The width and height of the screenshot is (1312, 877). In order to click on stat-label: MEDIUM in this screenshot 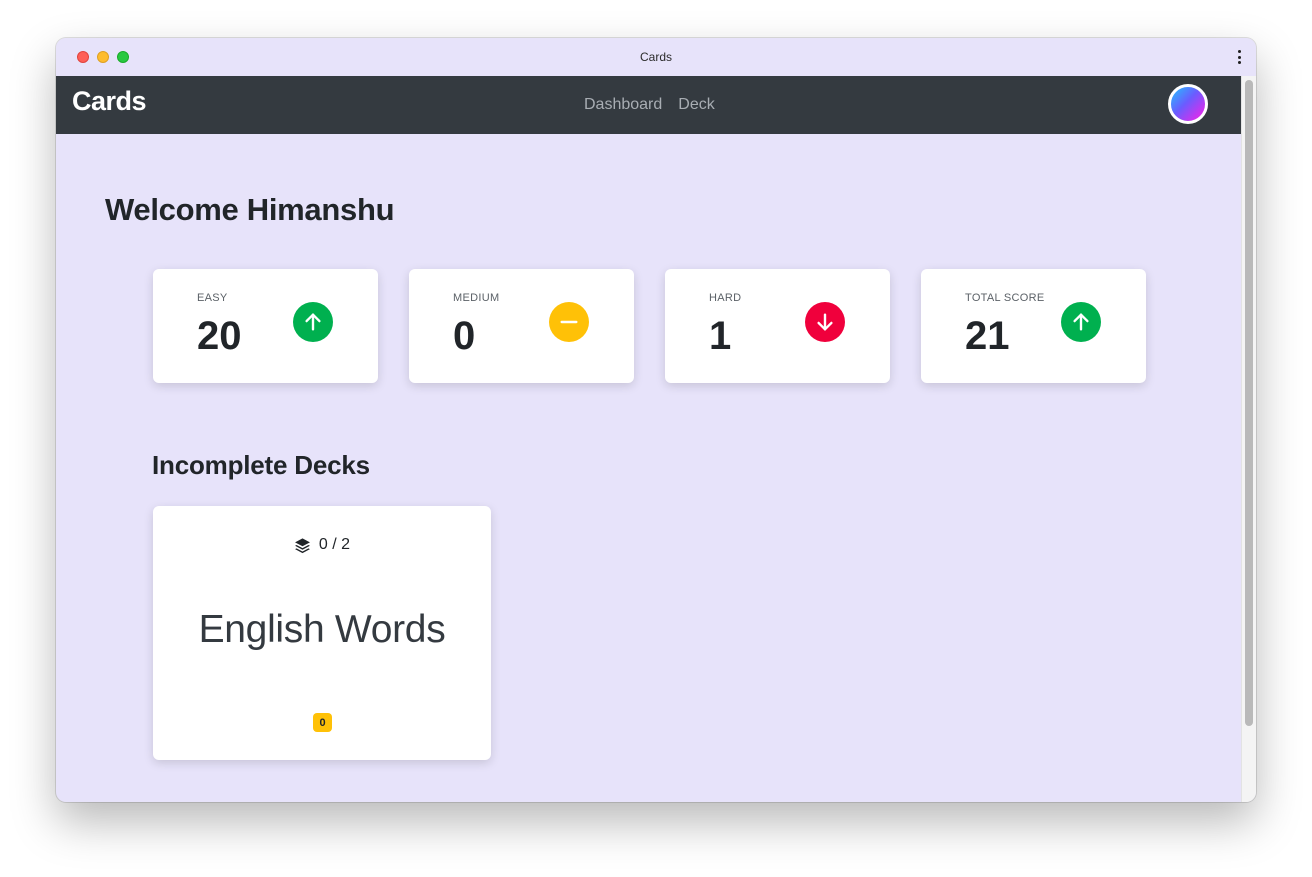, I will do `click(476, 298)`.